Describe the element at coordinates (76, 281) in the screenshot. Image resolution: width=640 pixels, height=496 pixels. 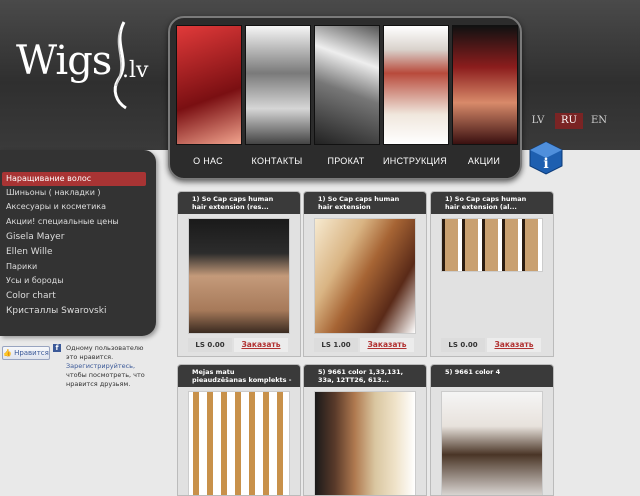
I see `sidebar-item-beards: Усы и бороды` at that location.